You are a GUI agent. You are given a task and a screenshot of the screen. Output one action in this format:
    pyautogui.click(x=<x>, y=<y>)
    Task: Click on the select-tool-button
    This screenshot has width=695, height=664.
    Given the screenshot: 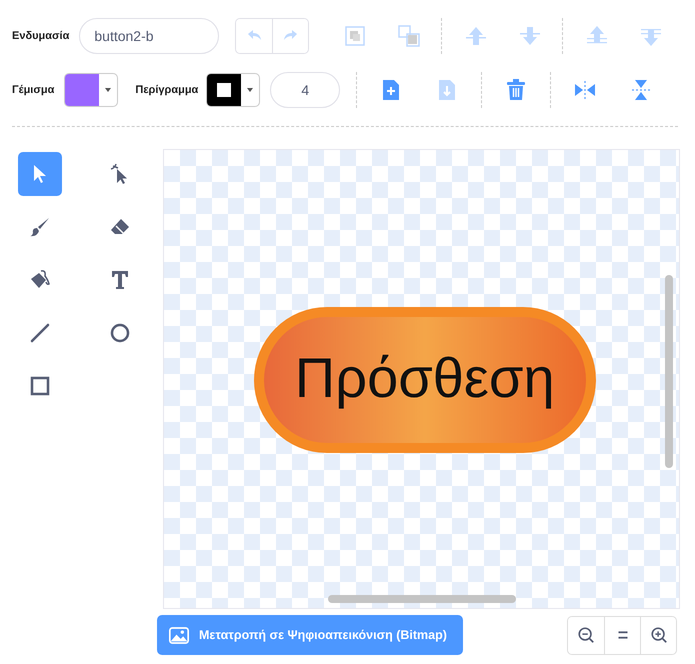 What is the action you would take?
    pyautogui.click(x=40, y=174)
    